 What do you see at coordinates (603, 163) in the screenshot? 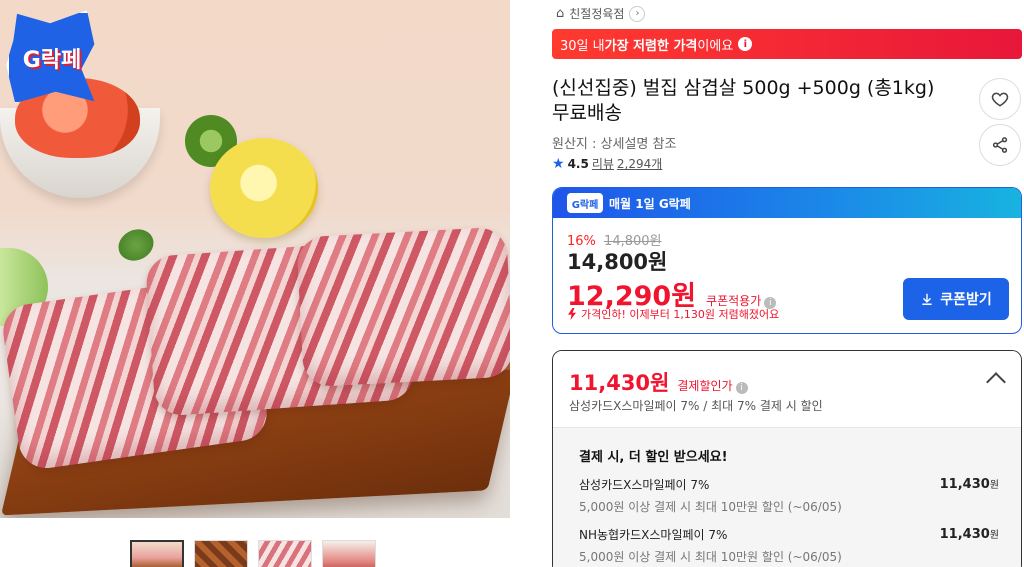
I see `review-label: 리뷰` at bounding box center [603, 163].